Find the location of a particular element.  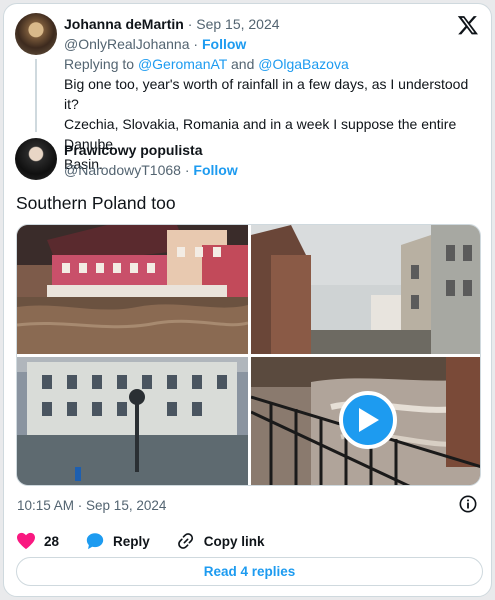

like-button: 28 is located at coordinates (37, 541).